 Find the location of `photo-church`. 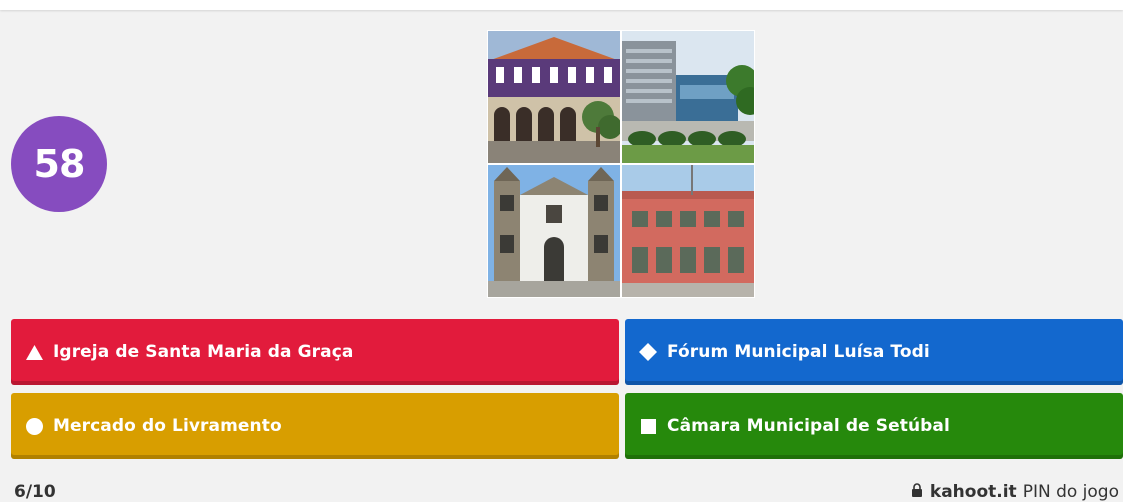

photo-church is located at coordinates (554, 231).